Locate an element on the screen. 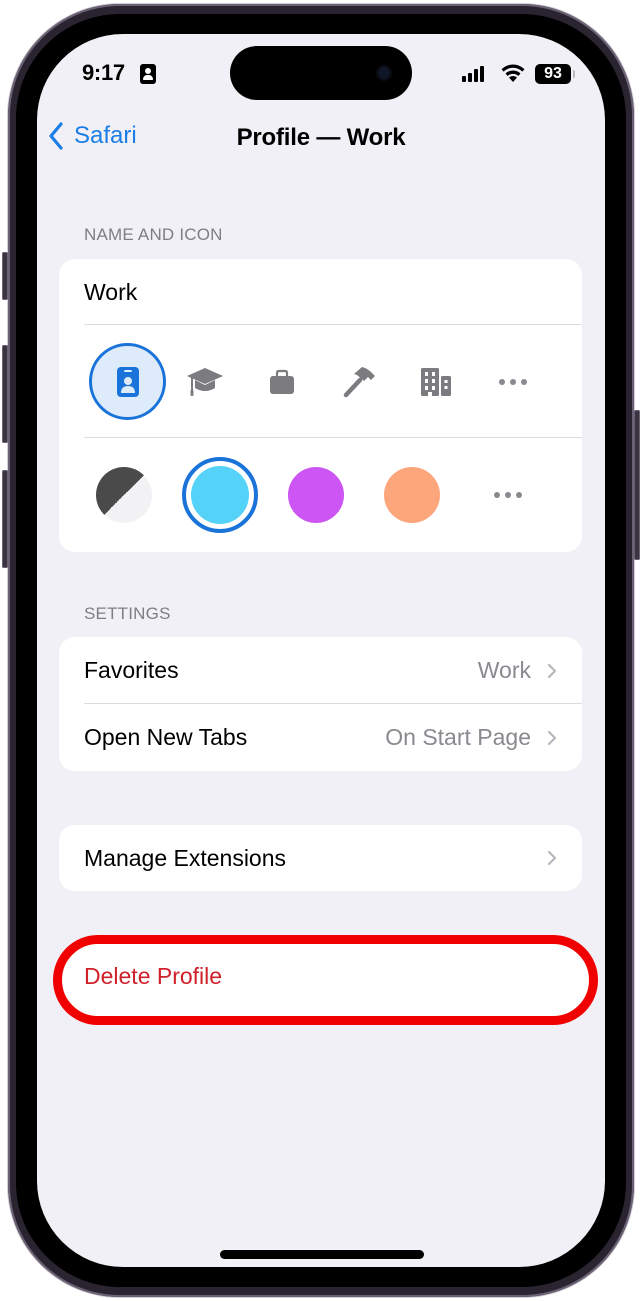  icon-picker is located at coordinates (320, 381).